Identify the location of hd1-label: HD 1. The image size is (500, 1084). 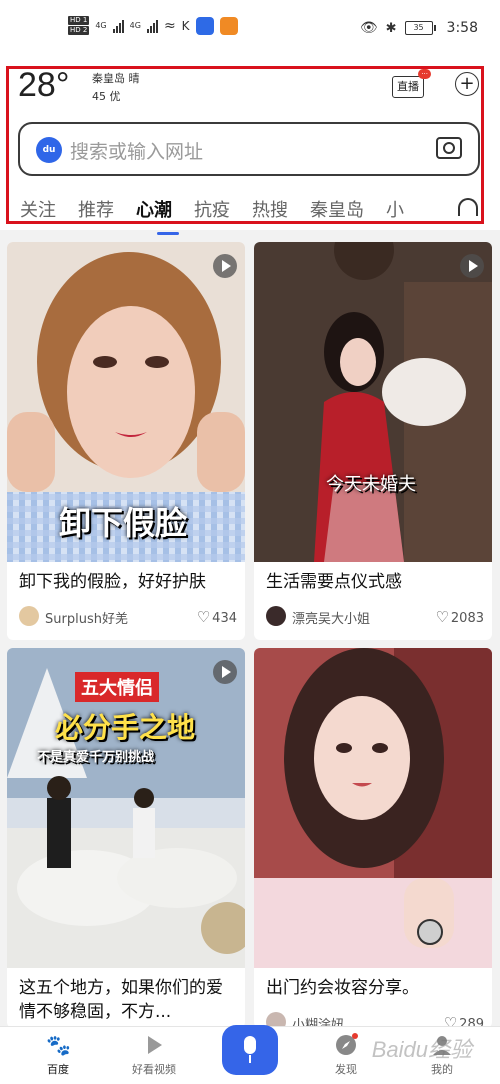
(79, 20).